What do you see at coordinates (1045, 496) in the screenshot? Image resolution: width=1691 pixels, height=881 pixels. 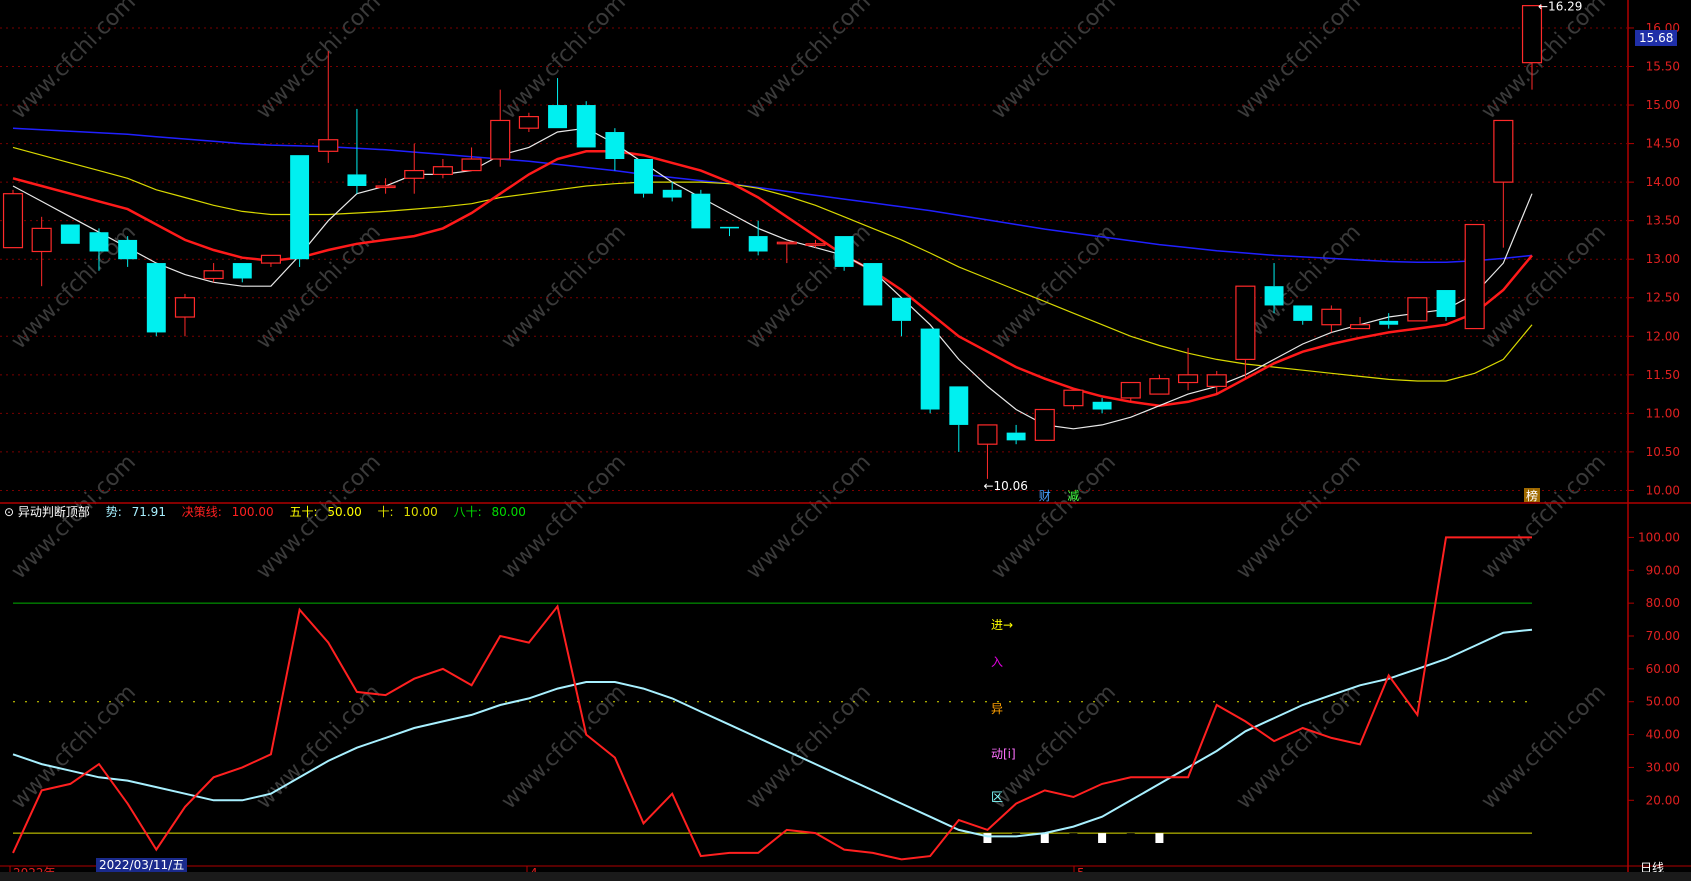 I see `event-marker: 财` at bounding box center [1045, 496].